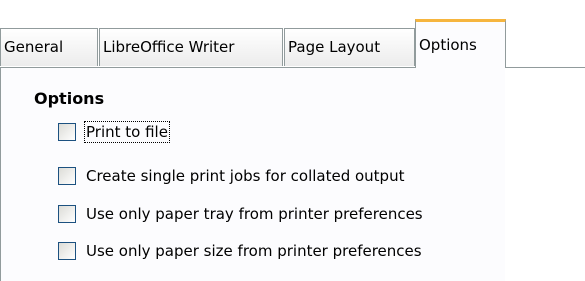  I want to click on collated-output-checkbox, so click(67, 176).